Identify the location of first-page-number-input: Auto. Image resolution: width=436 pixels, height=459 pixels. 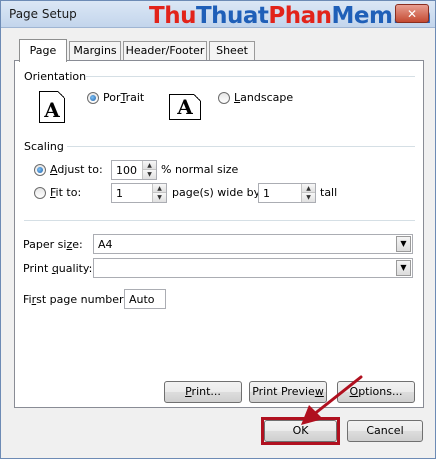
(145, 299).